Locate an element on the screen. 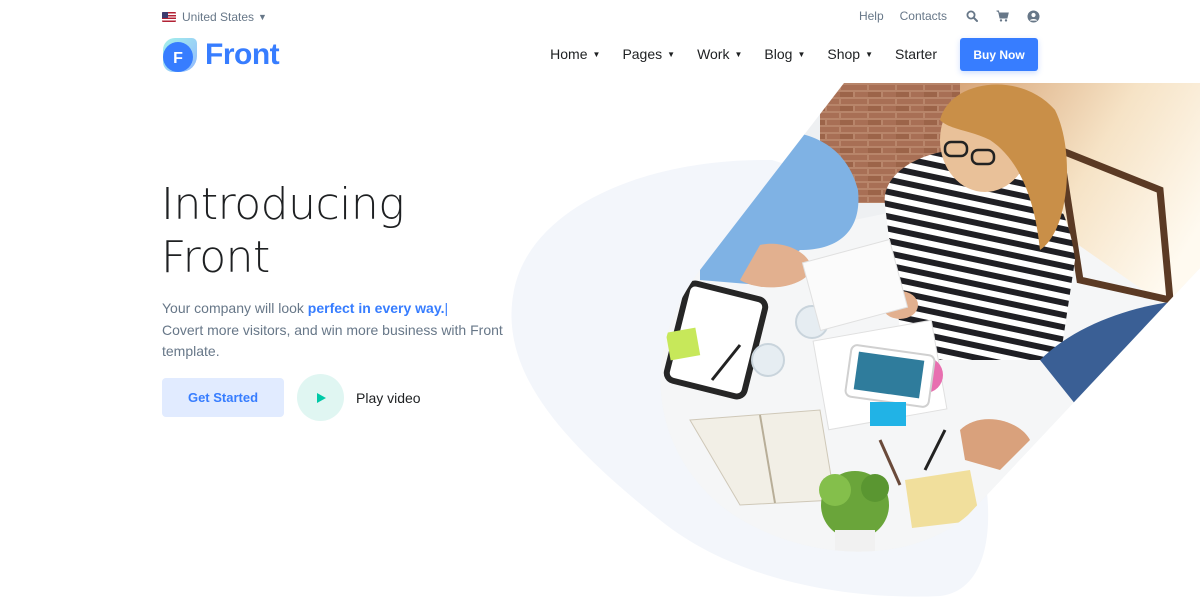 Image resolution: width=1200 pixels, height=600 pixels. hero-title-line-2: Front is located at coordinates (215, 257).